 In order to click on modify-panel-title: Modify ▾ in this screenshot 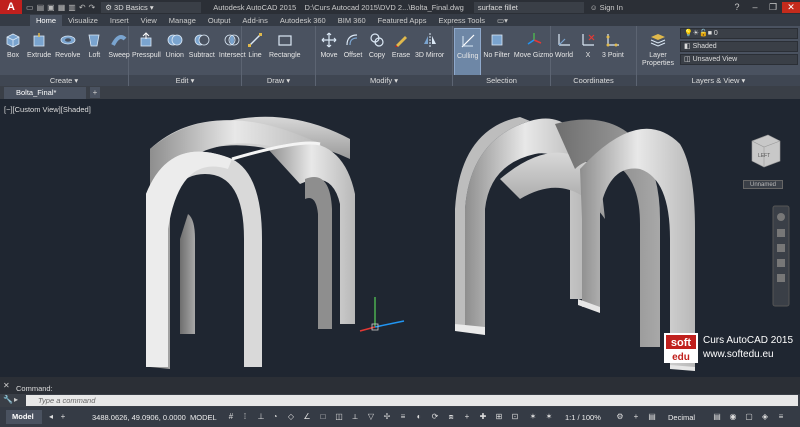, I will do `click(384, 80)`.